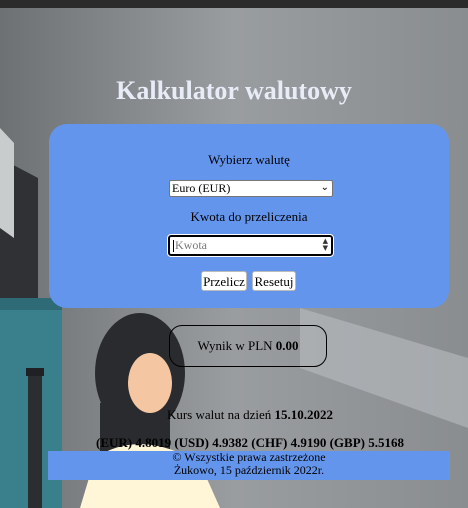  Describe the element at coordinates (304, 414) in the screenshot. I see `rates-date-value: 15.10.2022` at that location.